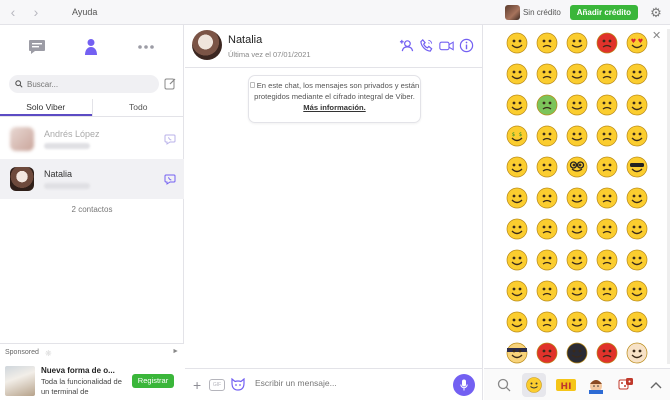 The height and width of the screenshot is (400, 670). I want to click on emoji-sly, so click(547, 136).